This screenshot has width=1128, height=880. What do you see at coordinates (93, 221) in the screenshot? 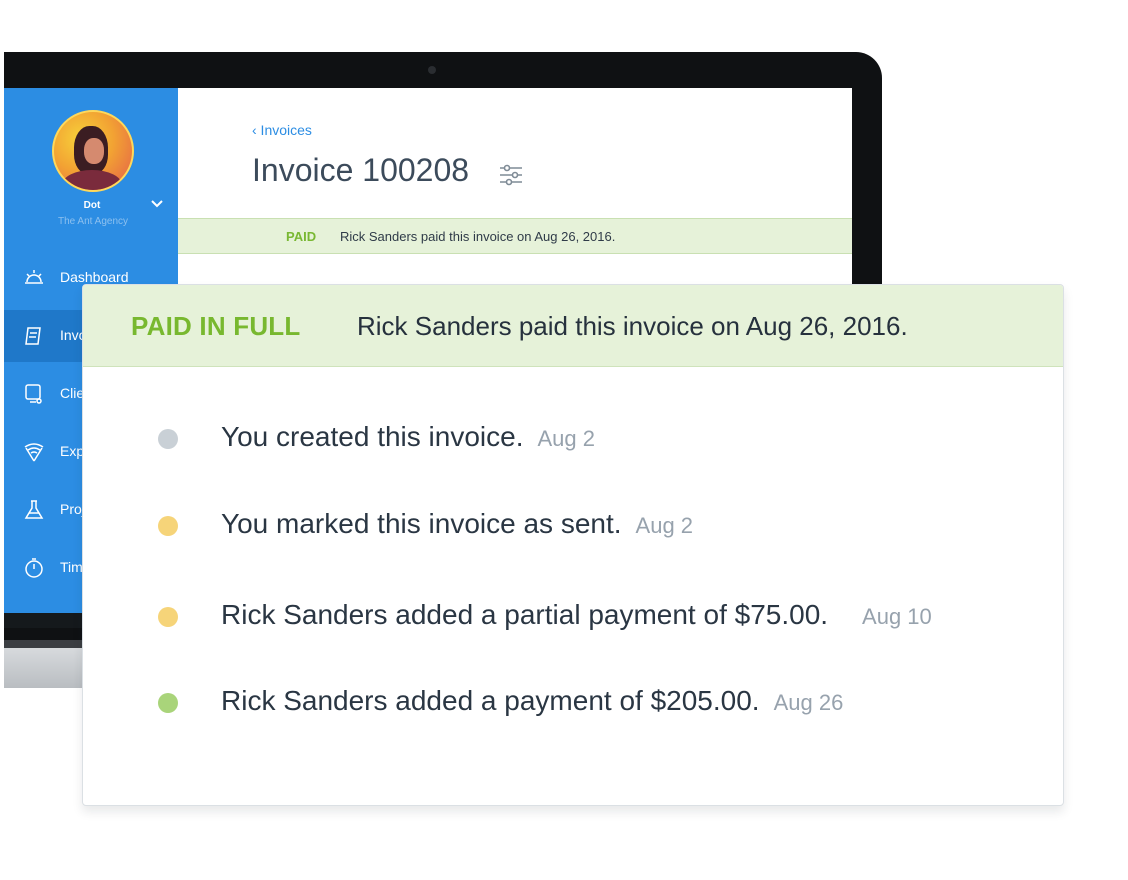
I see `account-org: The Ant Agency` at bounding box center [93, 221].